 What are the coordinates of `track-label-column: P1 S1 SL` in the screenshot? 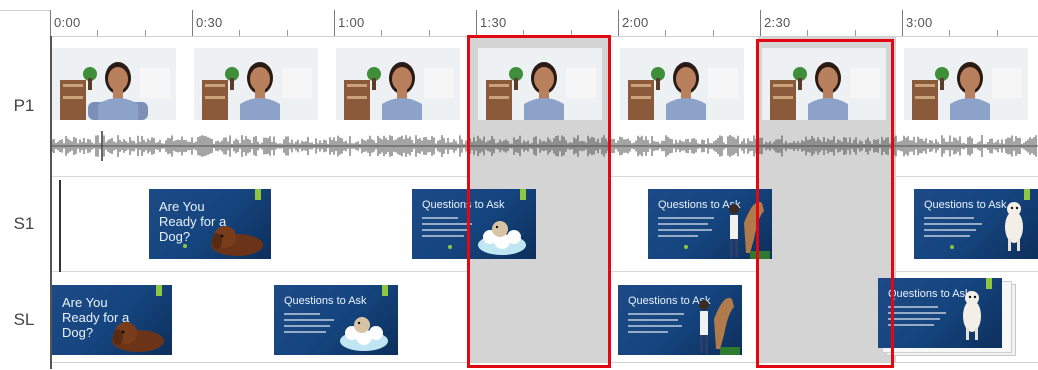 It's located at (26, 202).